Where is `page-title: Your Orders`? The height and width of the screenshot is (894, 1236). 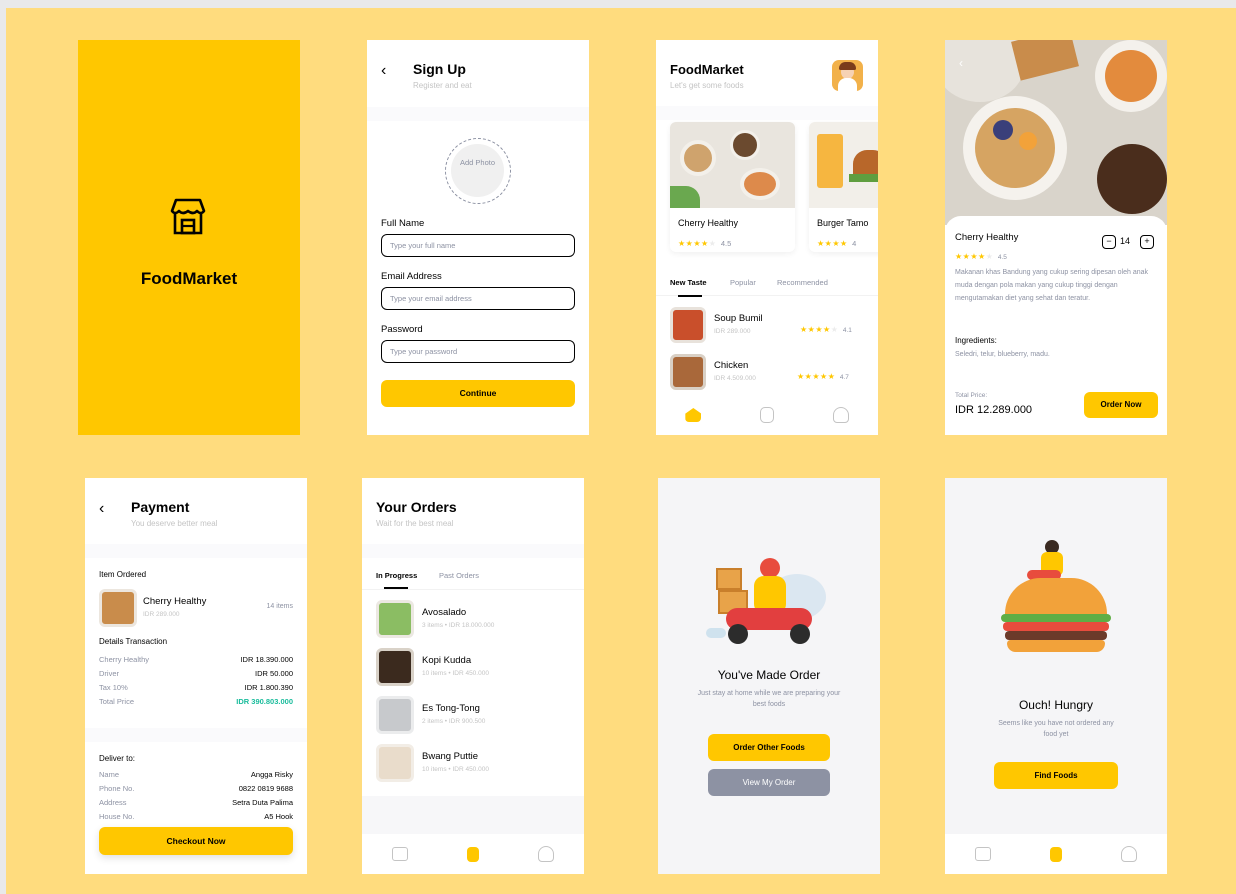 page-title: Your Orders is located at coordinates (416, 507).